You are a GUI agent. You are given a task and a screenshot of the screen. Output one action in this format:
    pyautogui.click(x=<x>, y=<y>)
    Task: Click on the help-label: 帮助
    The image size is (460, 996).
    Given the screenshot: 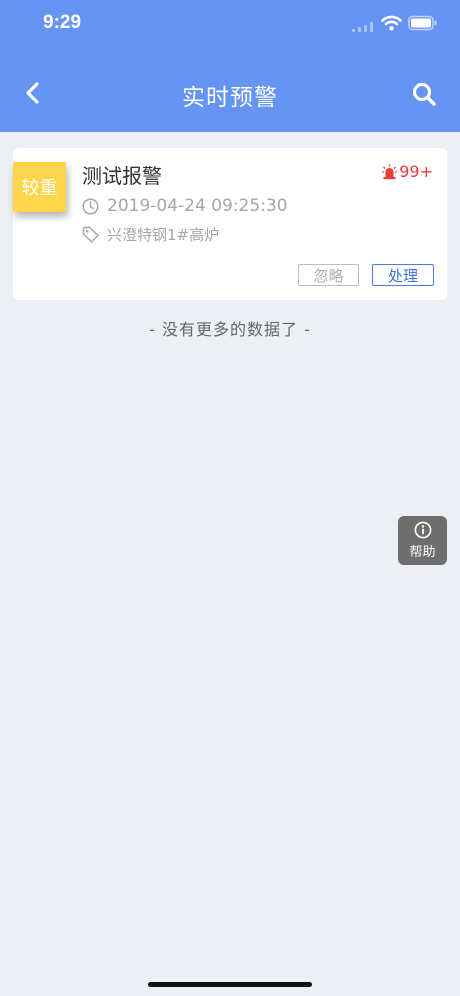 What is the action you would take?
    pyautogui.click(x=422, y=552)
    